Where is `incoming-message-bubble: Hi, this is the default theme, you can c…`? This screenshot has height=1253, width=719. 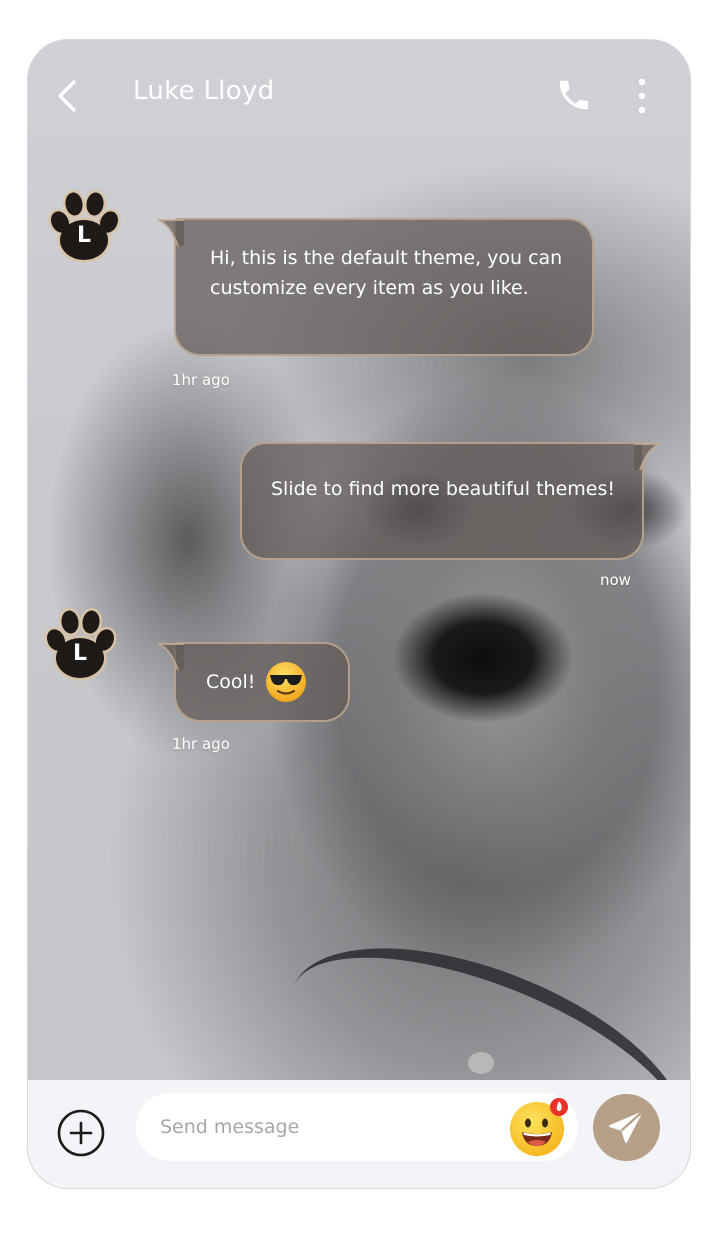 incoming-message-bubble: Hi, this is the default theme, you can c… is located at coordinates (375, 287).